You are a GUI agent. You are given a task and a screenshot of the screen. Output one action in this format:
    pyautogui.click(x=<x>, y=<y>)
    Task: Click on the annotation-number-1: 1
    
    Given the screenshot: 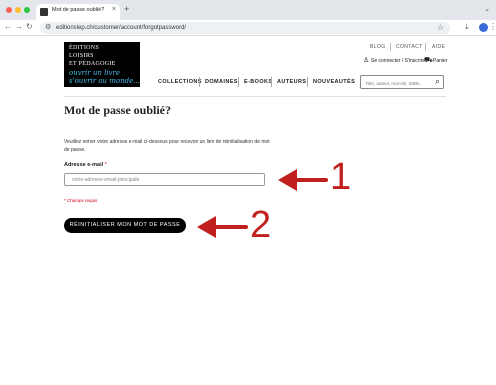 What is the action you would take?
    pyautogui.click(x=341, y=177)
    